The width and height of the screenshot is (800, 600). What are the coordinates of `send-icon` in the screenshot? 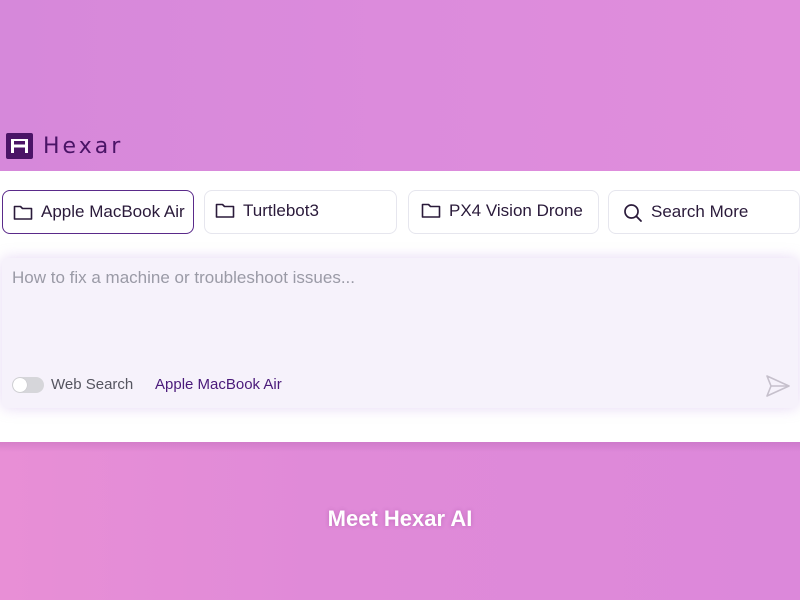 It's located at (778, 386).